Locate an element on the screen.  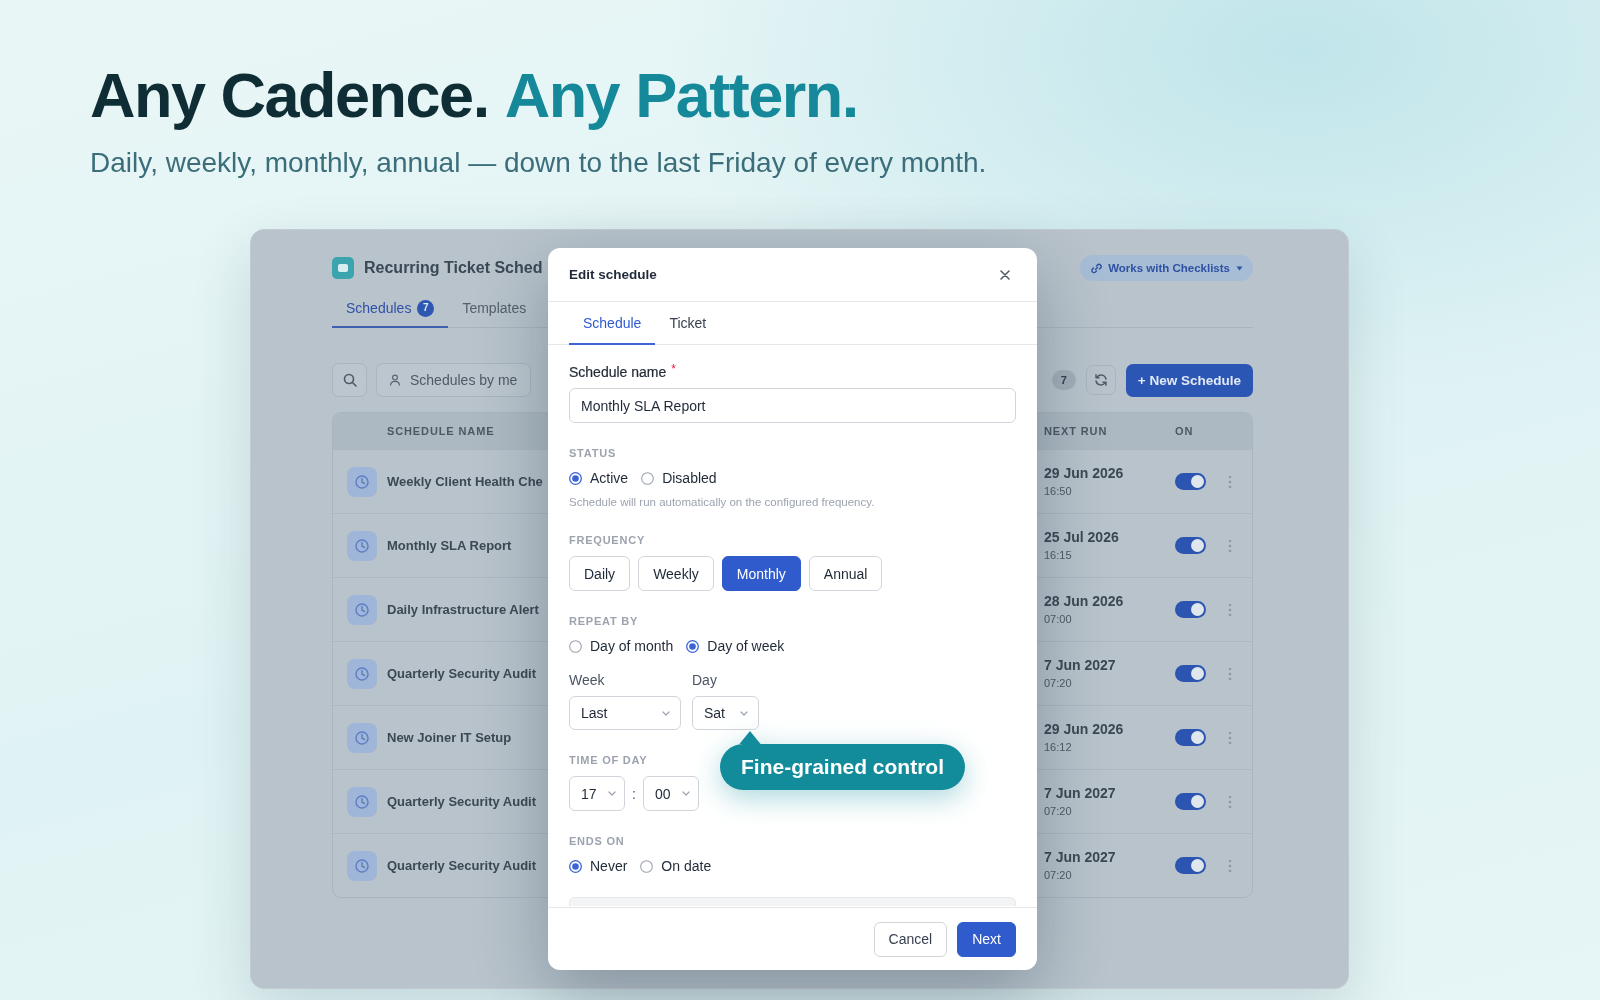
text-input: Monthly SLA Report is located at coordinates (792, 405).